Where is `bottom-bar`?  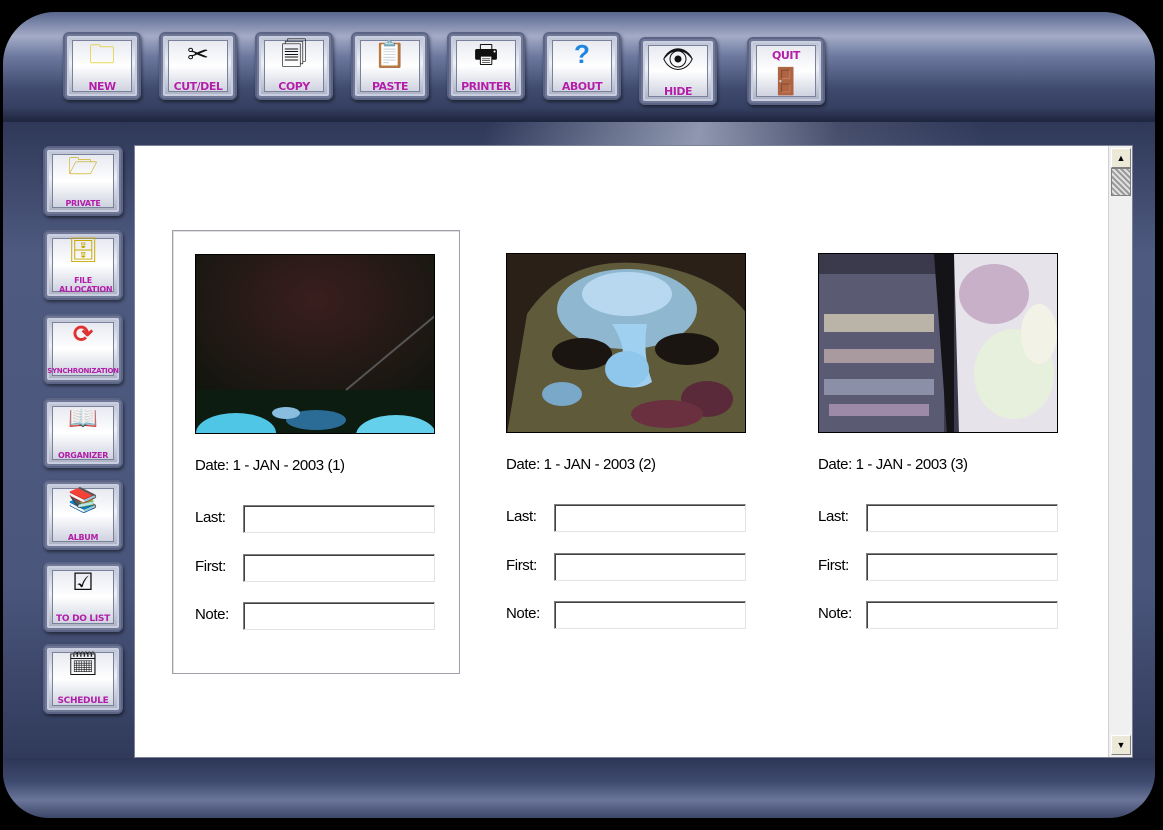
bottom-bar is located at coordinates (579, 788).